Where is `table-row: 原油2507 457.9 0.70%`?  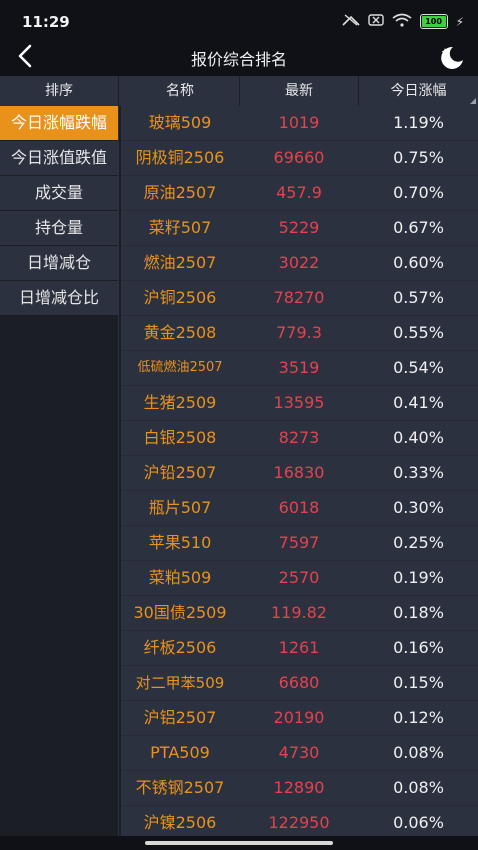
table-row: 原油2507 457.9 0.70% is located at coordinates (299, 193).